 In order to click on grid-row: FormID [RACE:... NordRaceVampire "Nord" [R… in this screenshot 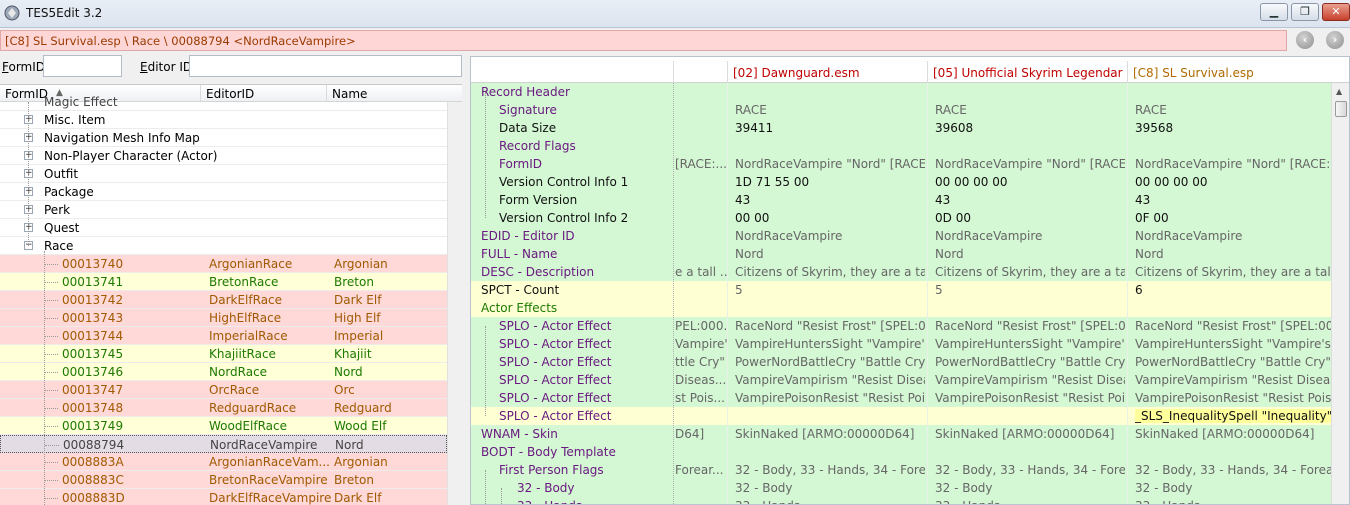, I will do `click(901, 164)`.